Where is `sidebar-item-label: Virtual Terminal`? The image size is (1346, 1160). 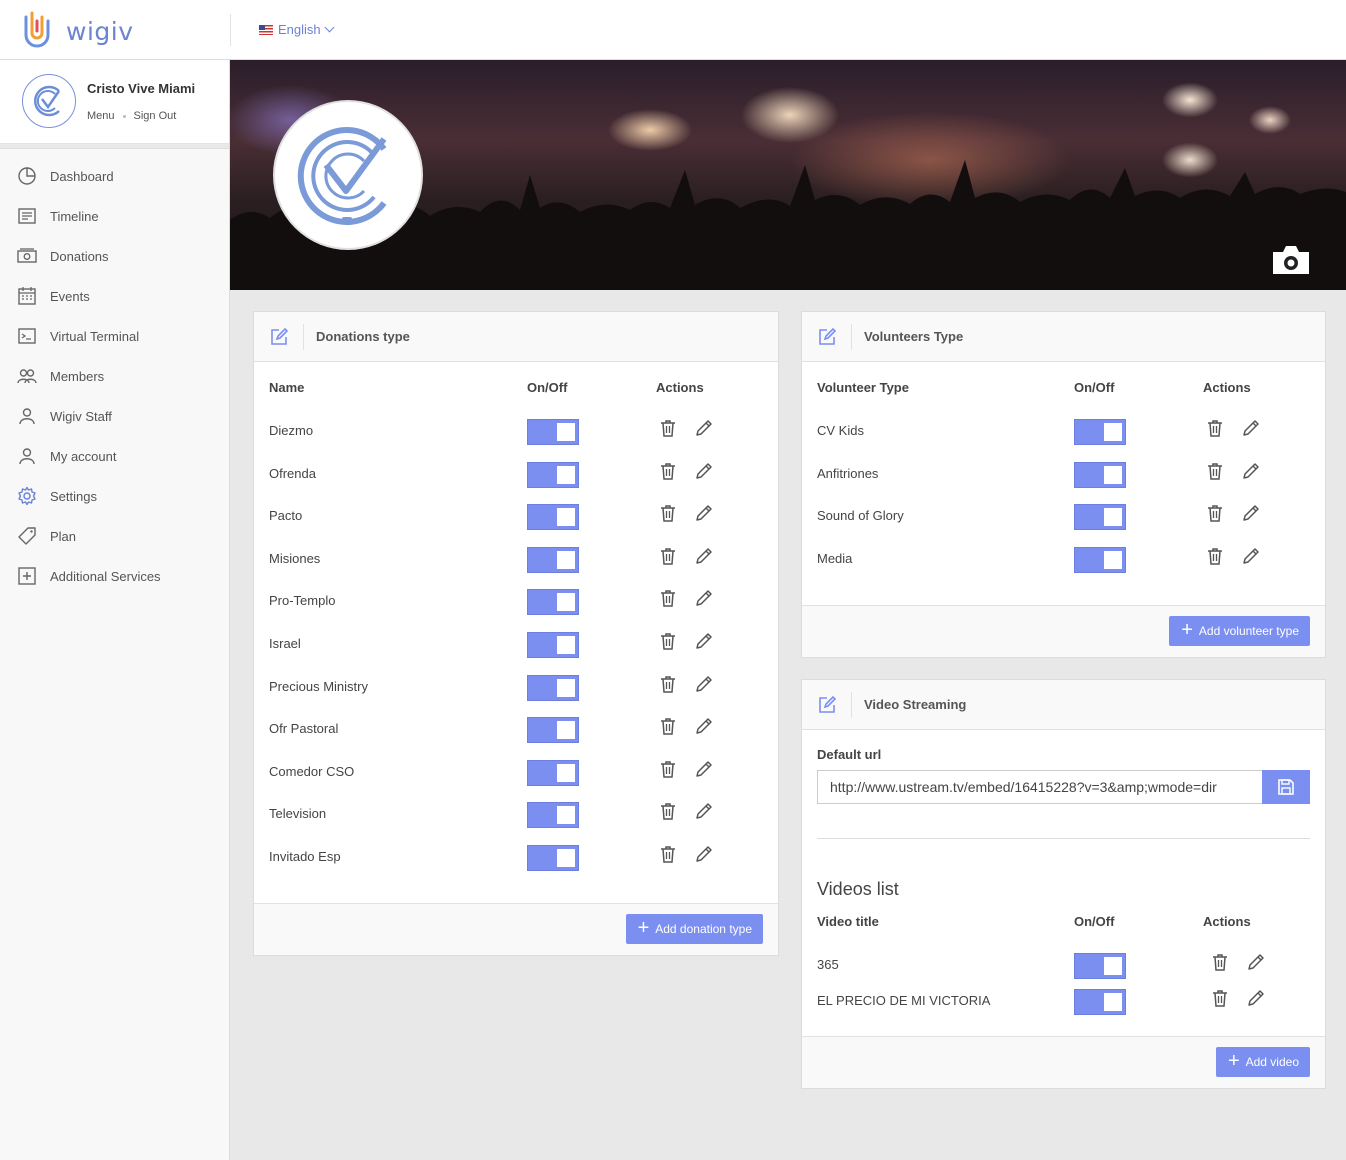 sidebar-item-label: Virtual Terminal is located at coordinates (95, 336).